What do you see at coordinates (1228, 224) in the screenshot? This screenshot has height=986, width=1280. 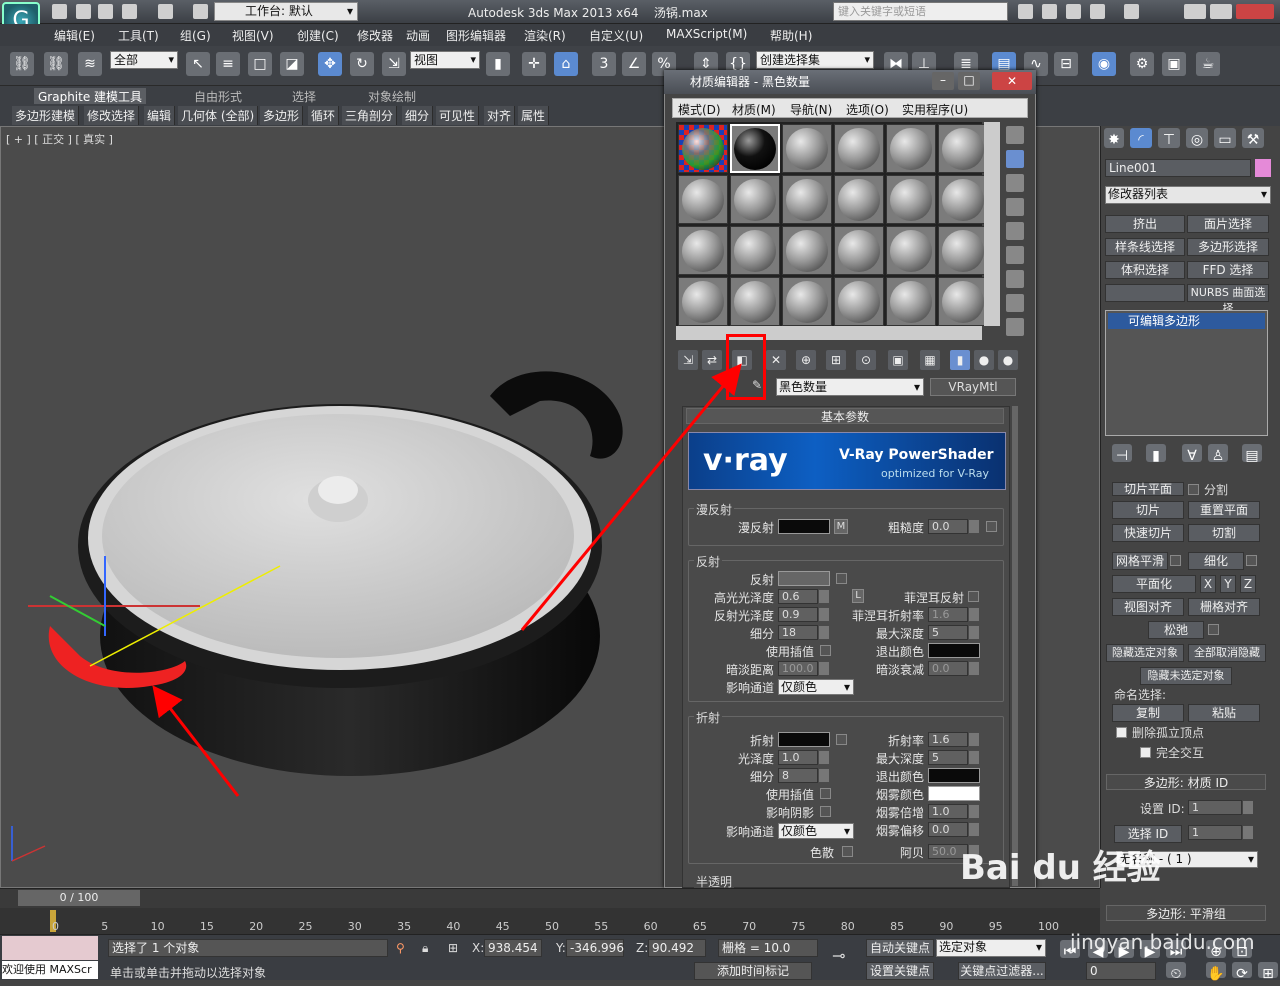 I see `patch-select-button: 面片选择` at bounding box center [1228, 224].